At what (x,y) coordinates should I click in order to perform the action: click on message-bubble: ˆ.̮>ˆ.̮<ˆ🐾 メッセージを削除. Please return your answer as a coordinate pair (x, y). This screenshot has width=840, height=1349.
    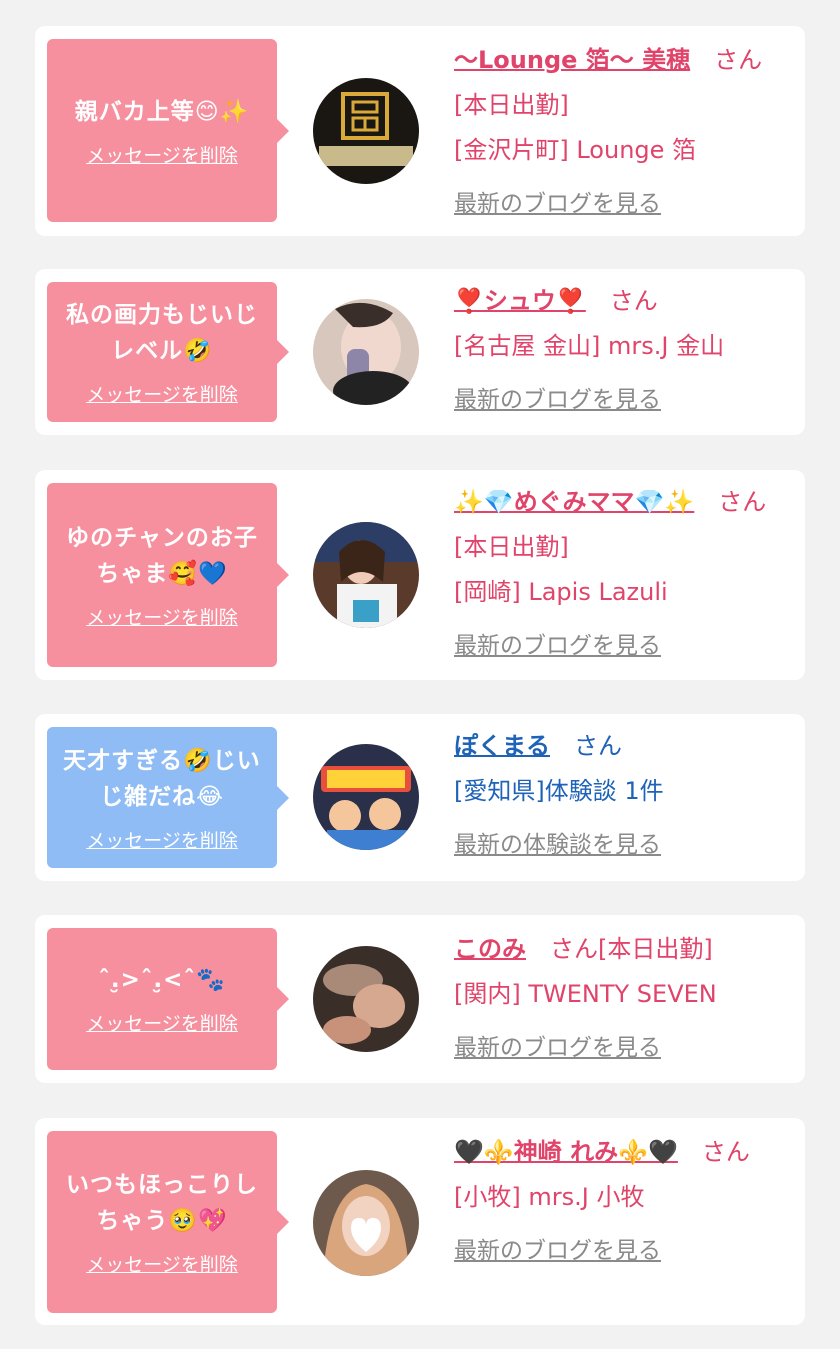
    Looking at the image, I should click on (168, 999).